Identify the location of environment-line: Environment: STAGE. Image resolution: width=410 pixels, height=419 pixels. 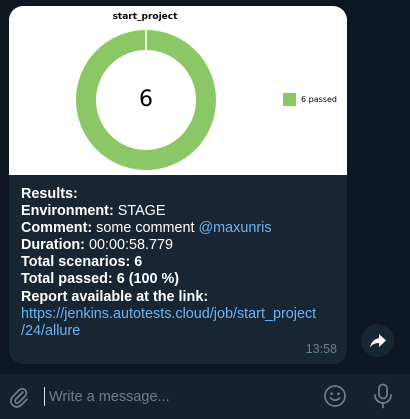
(182, 211).